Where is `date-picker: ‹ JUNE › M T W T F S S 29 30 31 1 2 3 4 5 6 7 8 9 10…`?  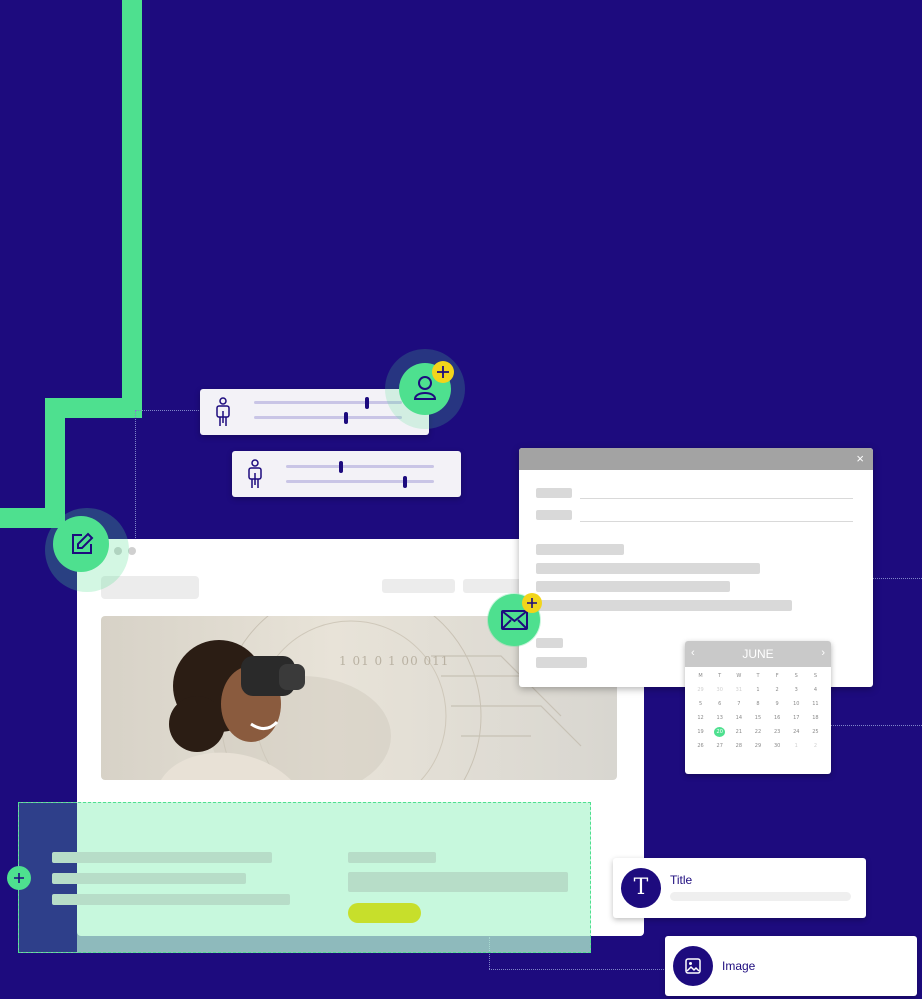 date-picker: ‹ JUNE › M T W T F S S 29 30 31 1 2 3 4 5 6 7 8 9 10… is located at coordinates (758, 707).